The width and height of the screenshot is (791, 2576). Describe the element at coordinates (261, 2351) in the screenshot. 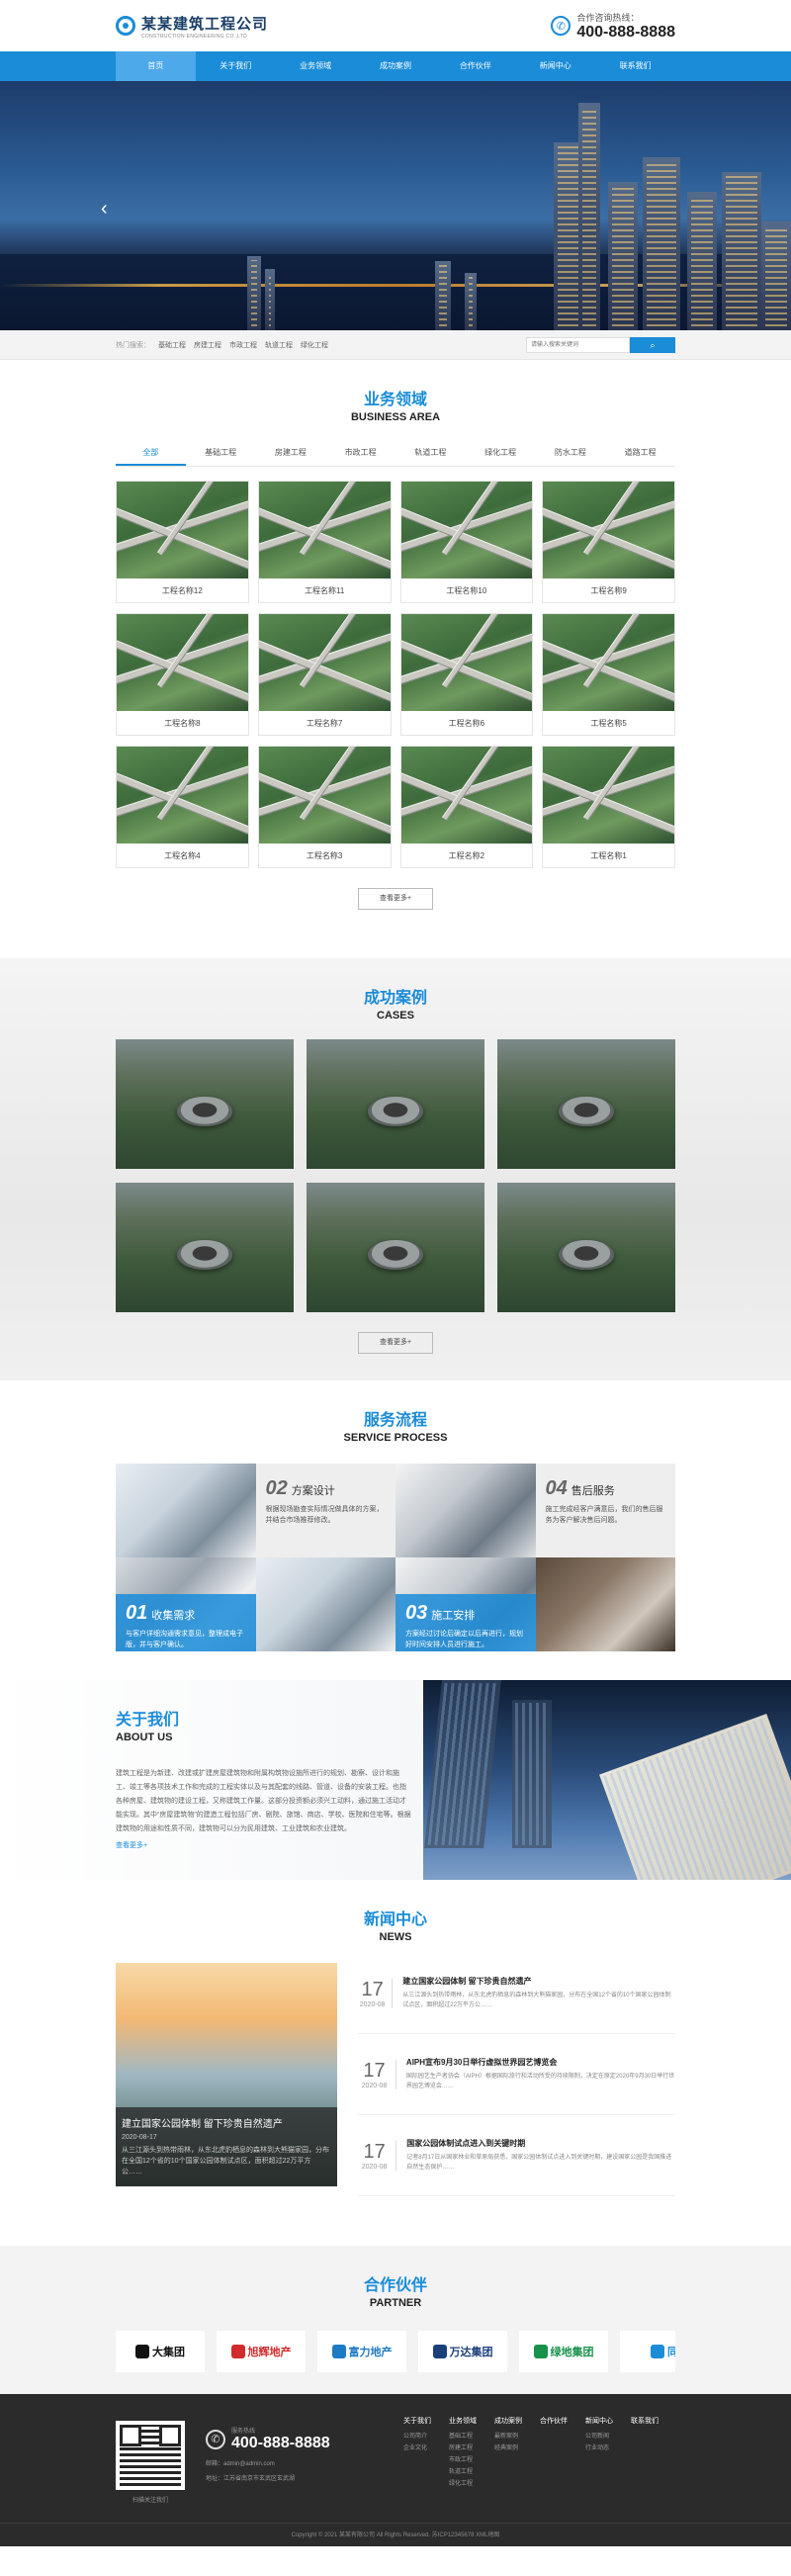

I see `partner-logo: 旭辉地产` at that location.